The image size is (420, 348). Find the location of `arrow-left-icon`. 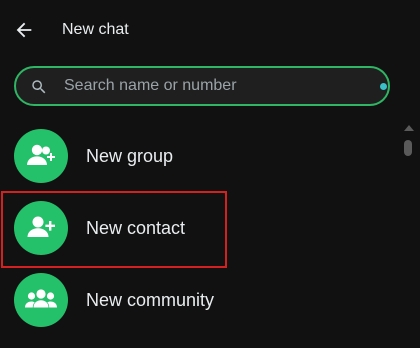

arrow-left-icon is located at coordinates (24, 30).